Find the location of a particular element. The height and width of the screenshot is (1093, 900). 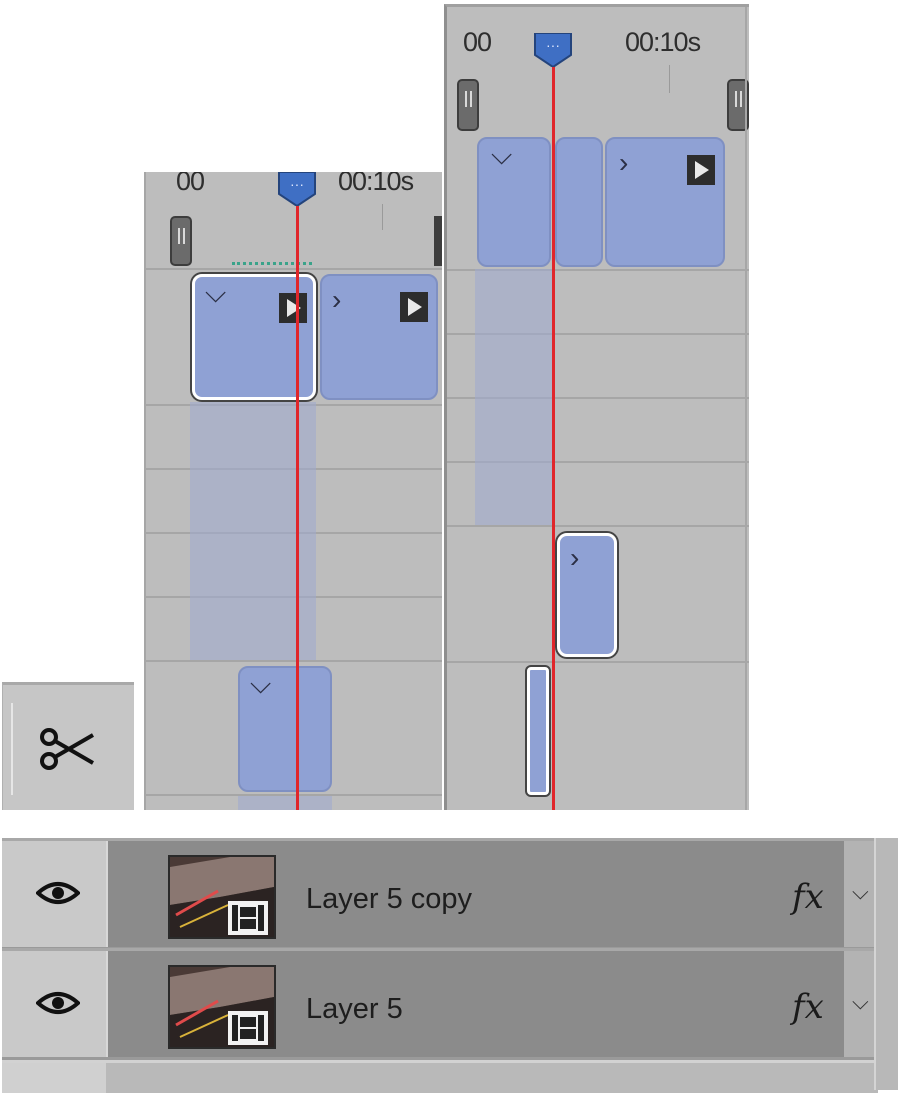

layer-name: Layer 5 is located at coordinates (354, 1009).